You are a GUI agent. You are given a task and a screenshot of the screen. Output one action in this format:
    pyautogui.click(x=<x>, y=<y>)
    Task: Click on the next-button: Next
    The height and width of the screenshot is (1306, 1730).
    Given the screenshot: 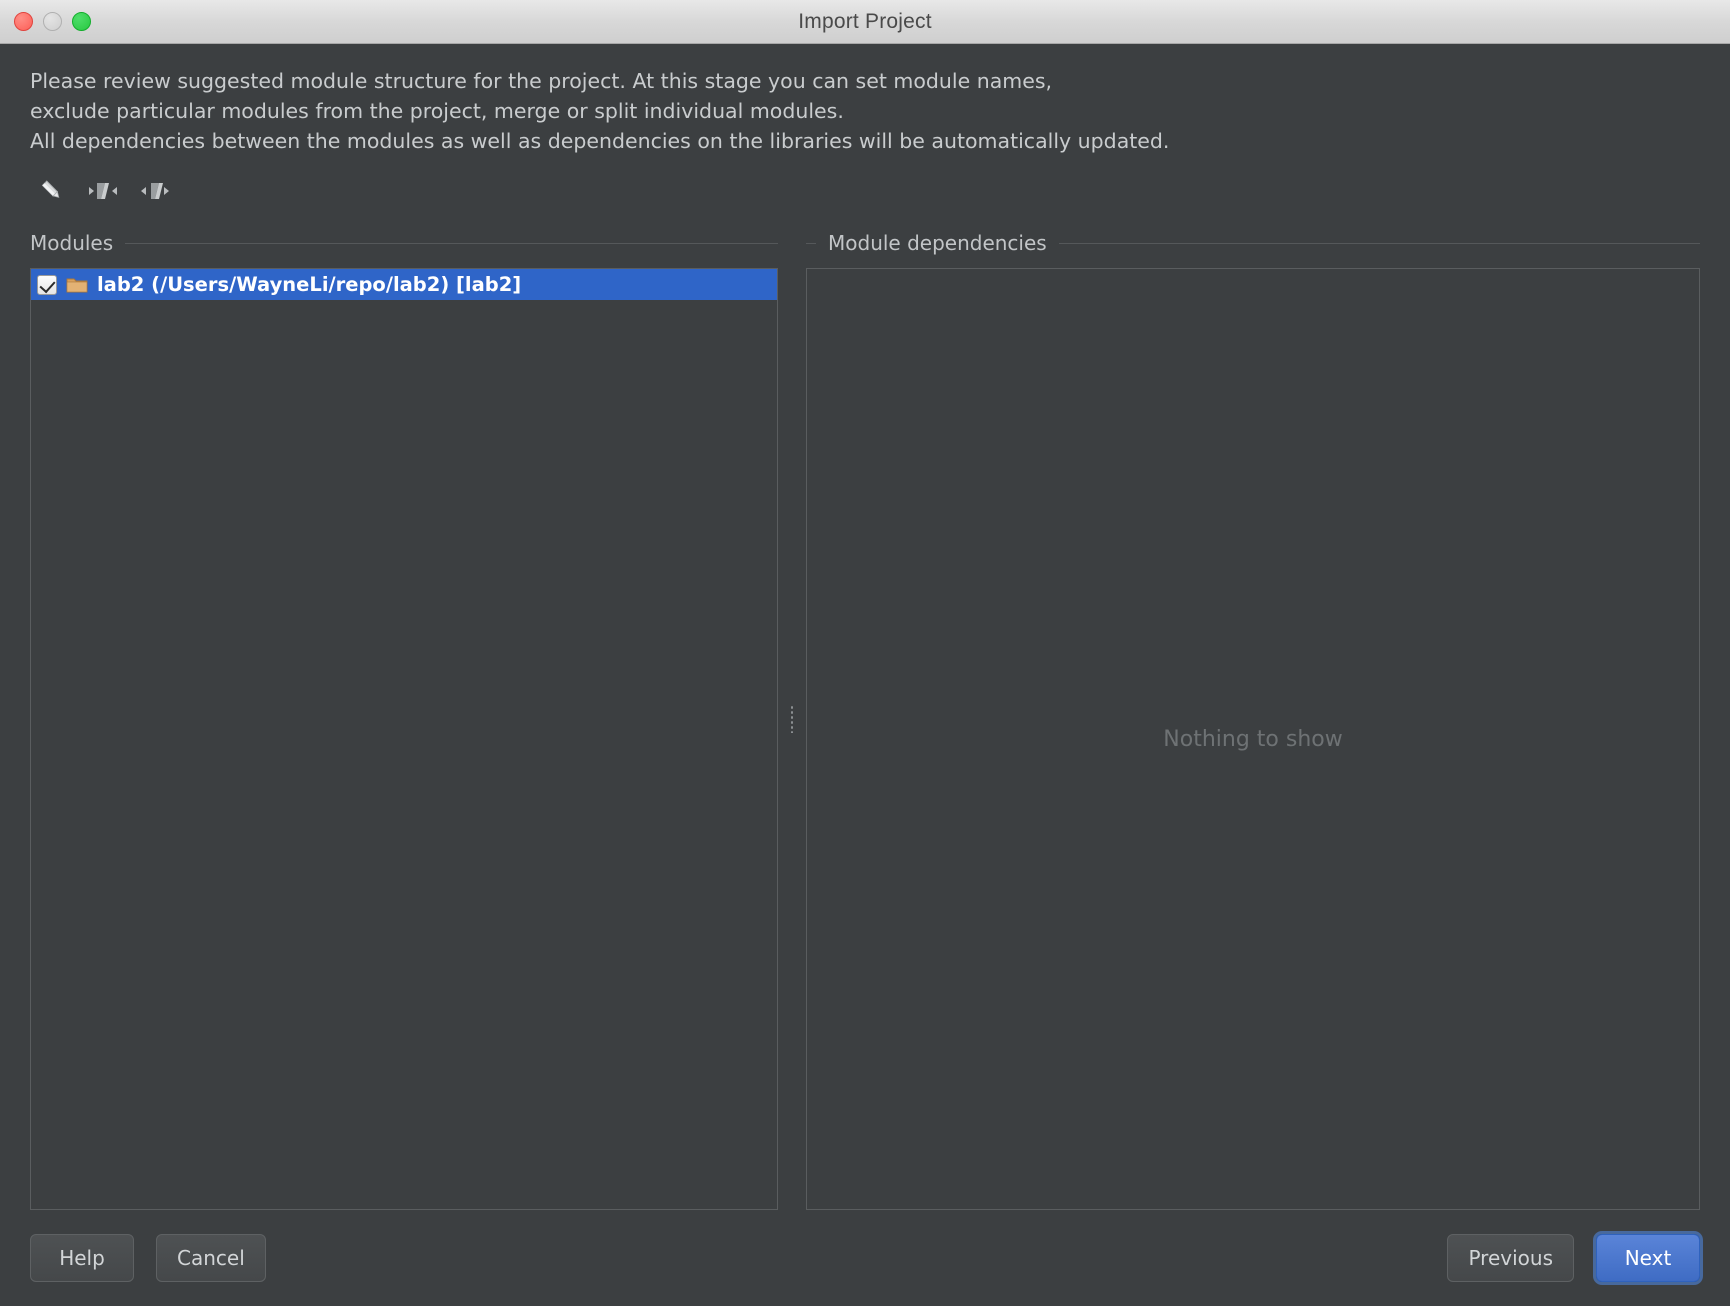 What is the action you would take?
    pyautogui.click(x=1648, y=1258)
    